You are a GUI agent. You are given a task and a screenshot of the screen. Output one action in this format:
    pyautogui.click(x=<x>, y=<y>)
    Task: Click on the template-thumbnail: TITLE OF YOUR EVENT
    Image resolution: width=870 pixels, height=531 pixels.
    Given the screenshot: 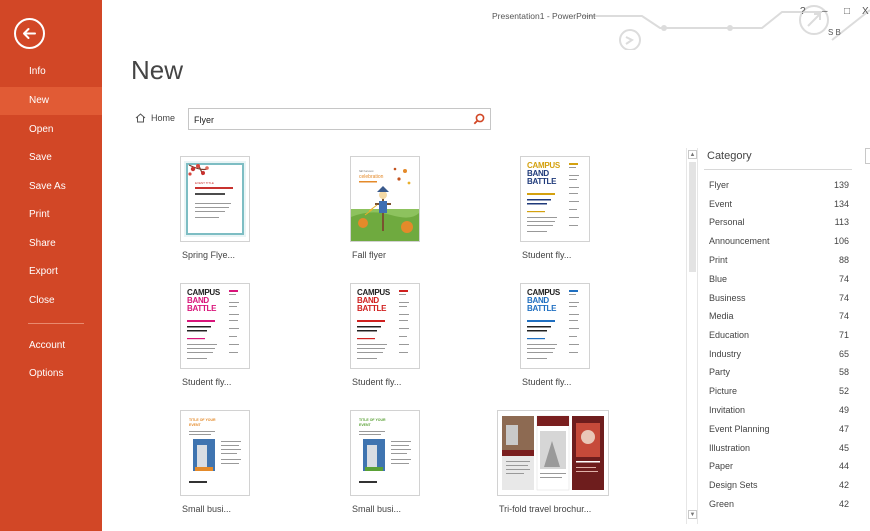 What is the action you would take?
    pyautogui.click(x=215, y=453)
    